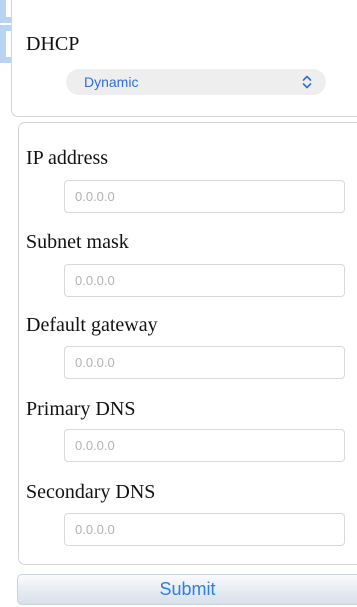 This screenshot has height=607, width=357. Describe the element at coordinates (91, 492) in the screenshot. I see `secondary-dns-label: Secondary DNS` at that location.